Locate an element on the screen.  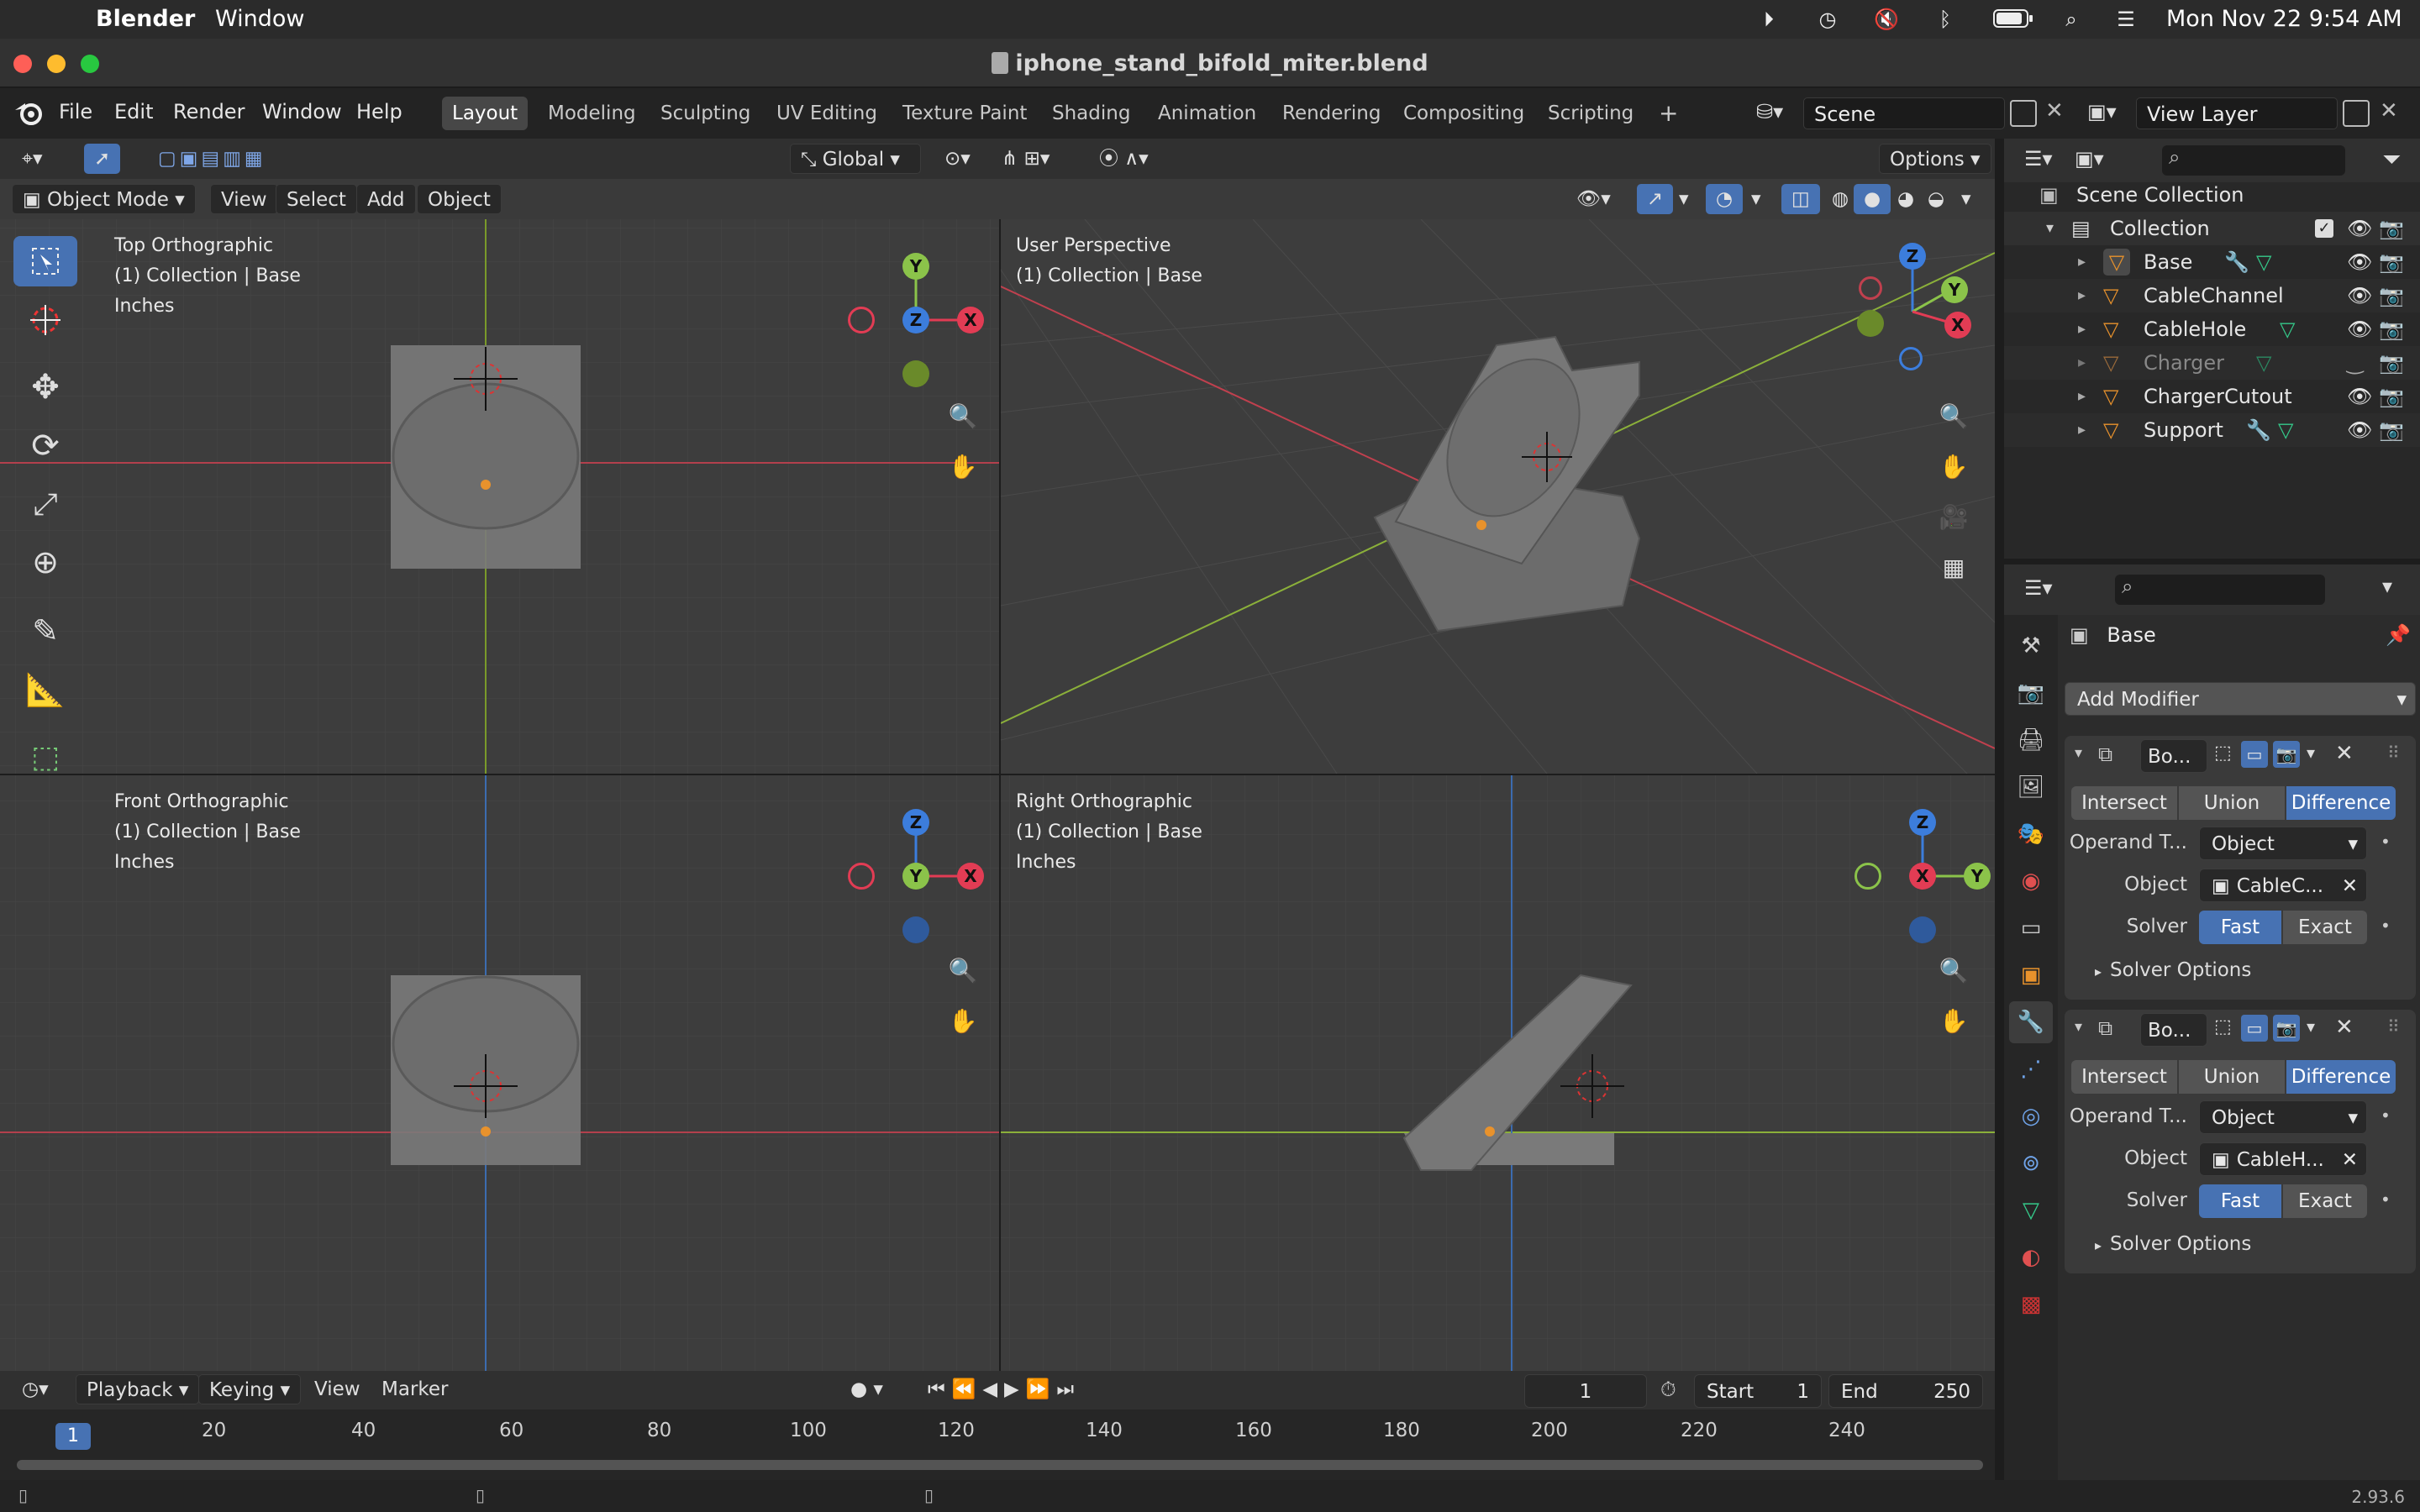
tab-sculpting: Sculpting is located at coordinates (705, 113).